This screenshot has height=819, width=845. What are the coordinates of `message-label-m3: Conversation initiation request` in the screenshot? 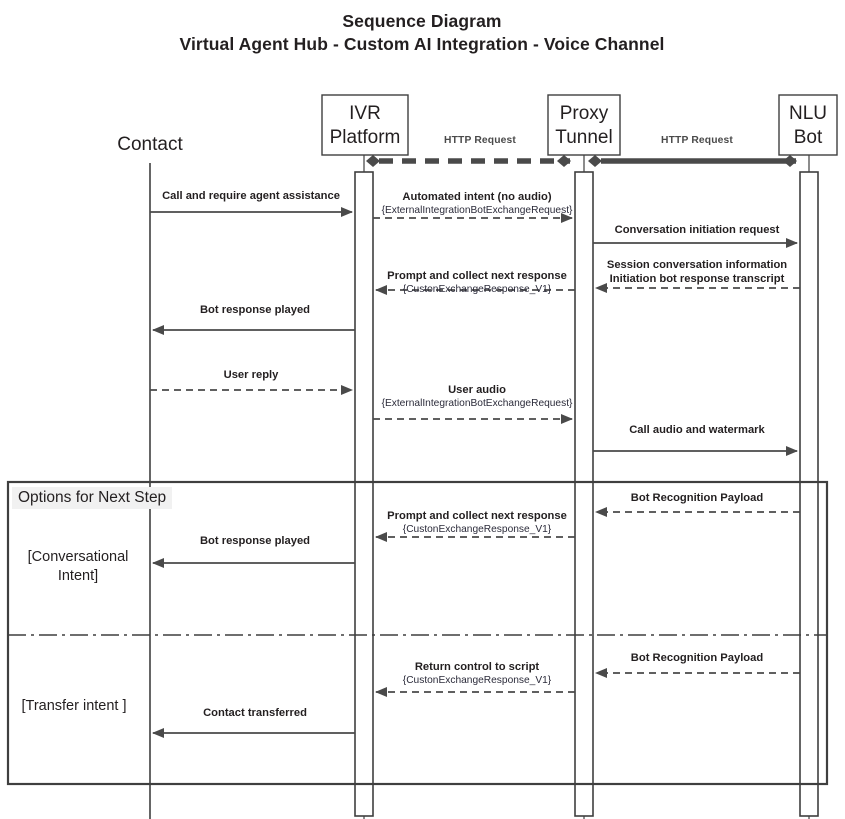 It's located at (697, 230).